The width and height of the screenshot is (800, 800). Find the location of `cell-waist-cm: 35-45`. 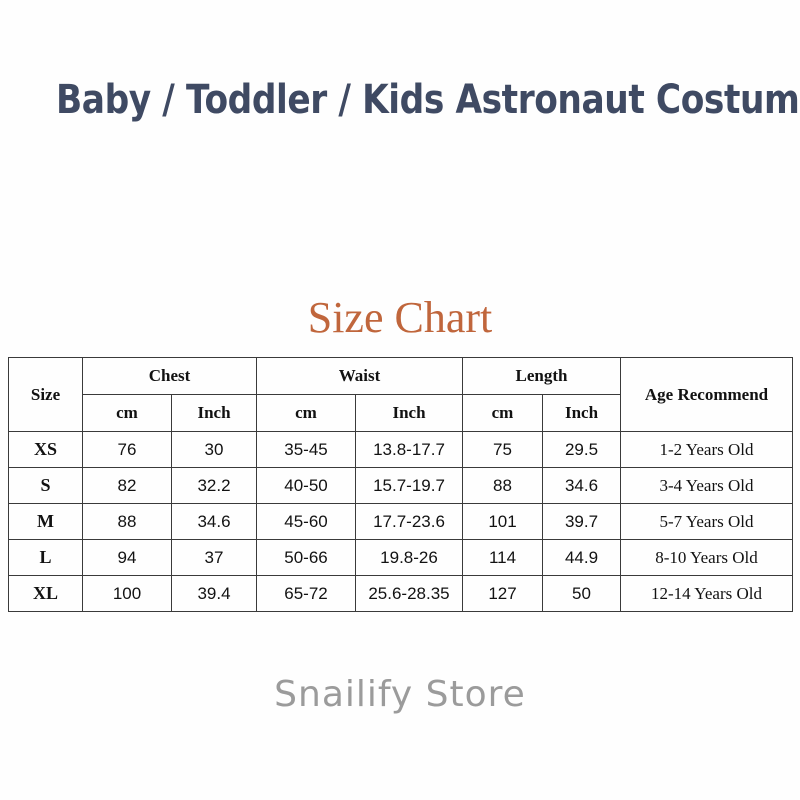

cell-waist-cm: 35-45 is located at coordinates (306, 449).